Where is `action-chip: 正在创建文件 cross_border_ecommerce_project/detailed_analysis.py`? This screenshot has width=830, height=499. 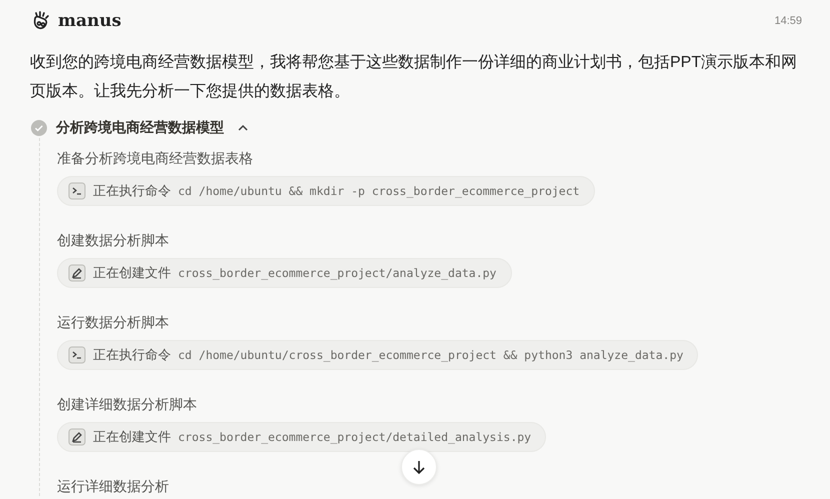
action-chip: 正在创建文件 cross_border_ecommerce_project/detailed_analysis.py is located at coordinates (301, 437).